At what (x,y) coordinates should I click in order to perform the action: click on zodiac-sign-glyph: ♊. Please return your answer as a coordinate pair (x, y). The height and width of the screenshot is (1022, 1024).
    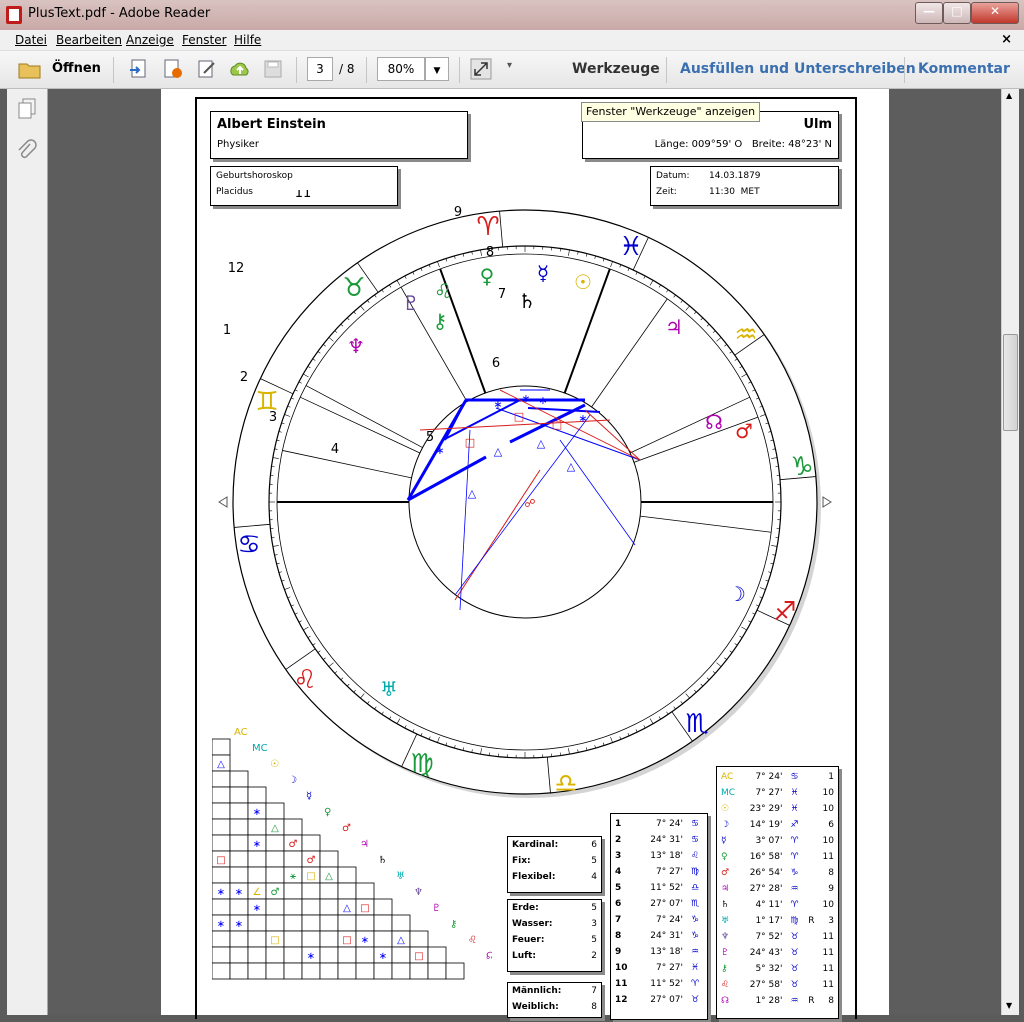
    Looking at the image, I should click on (266, 402).